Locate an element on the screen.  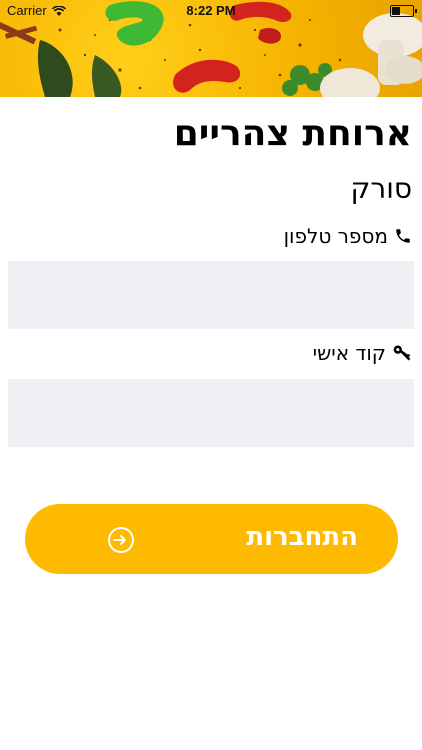
clock: 8:22 PM is located at coordinates (211, 10).